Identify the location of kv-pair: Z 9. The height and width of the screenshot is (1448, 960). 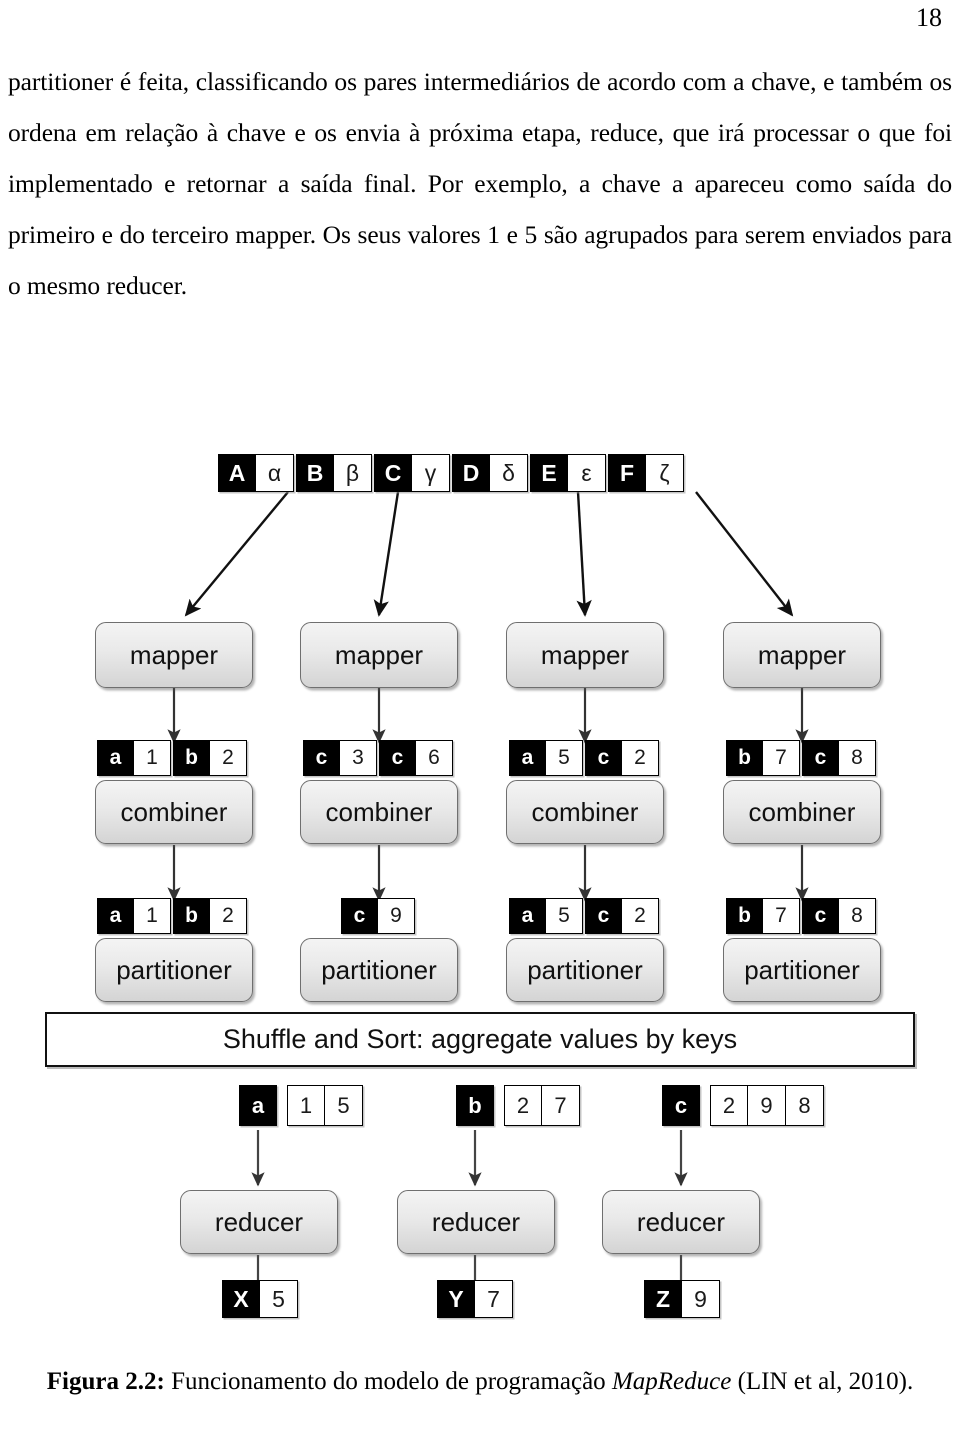
(682, 1299).